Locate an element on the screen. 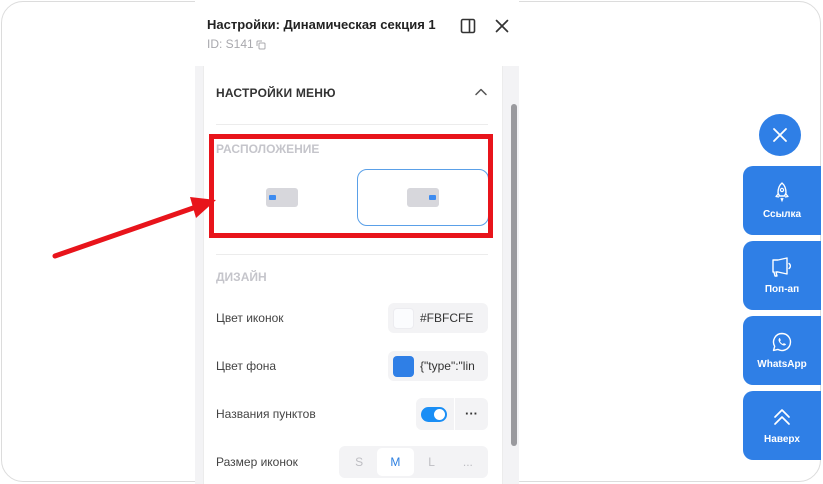 This screenshot has height=484, width=823. widget-scroll-top-label: Наверх is located at coordinates (782, 439).